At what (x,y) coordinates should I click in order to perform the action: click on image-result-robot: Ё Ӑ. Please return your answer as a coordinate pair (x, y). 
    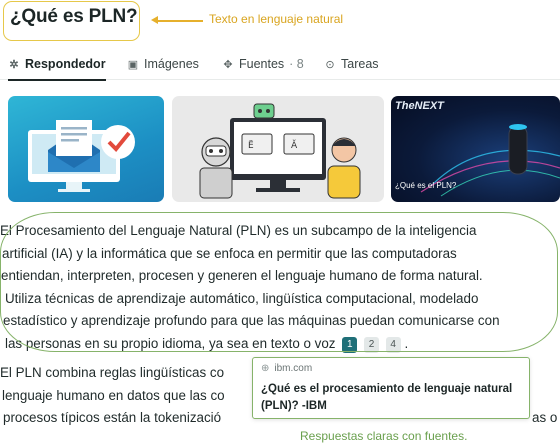
    Looking at the image, I should click on (278, 149).